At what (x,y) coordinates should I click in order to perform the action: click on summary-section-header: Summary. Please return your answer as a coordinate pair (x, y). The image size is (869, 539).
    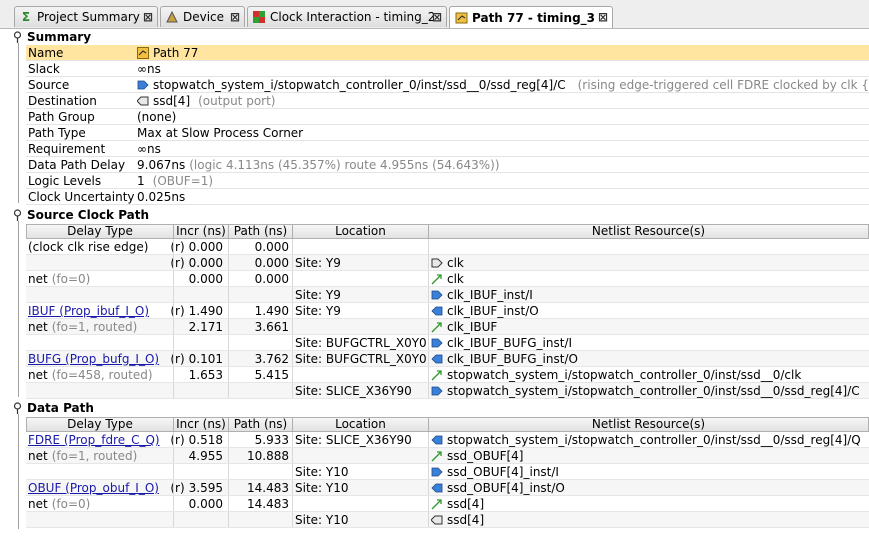
    Looking at the image, I should click on (439, 37).